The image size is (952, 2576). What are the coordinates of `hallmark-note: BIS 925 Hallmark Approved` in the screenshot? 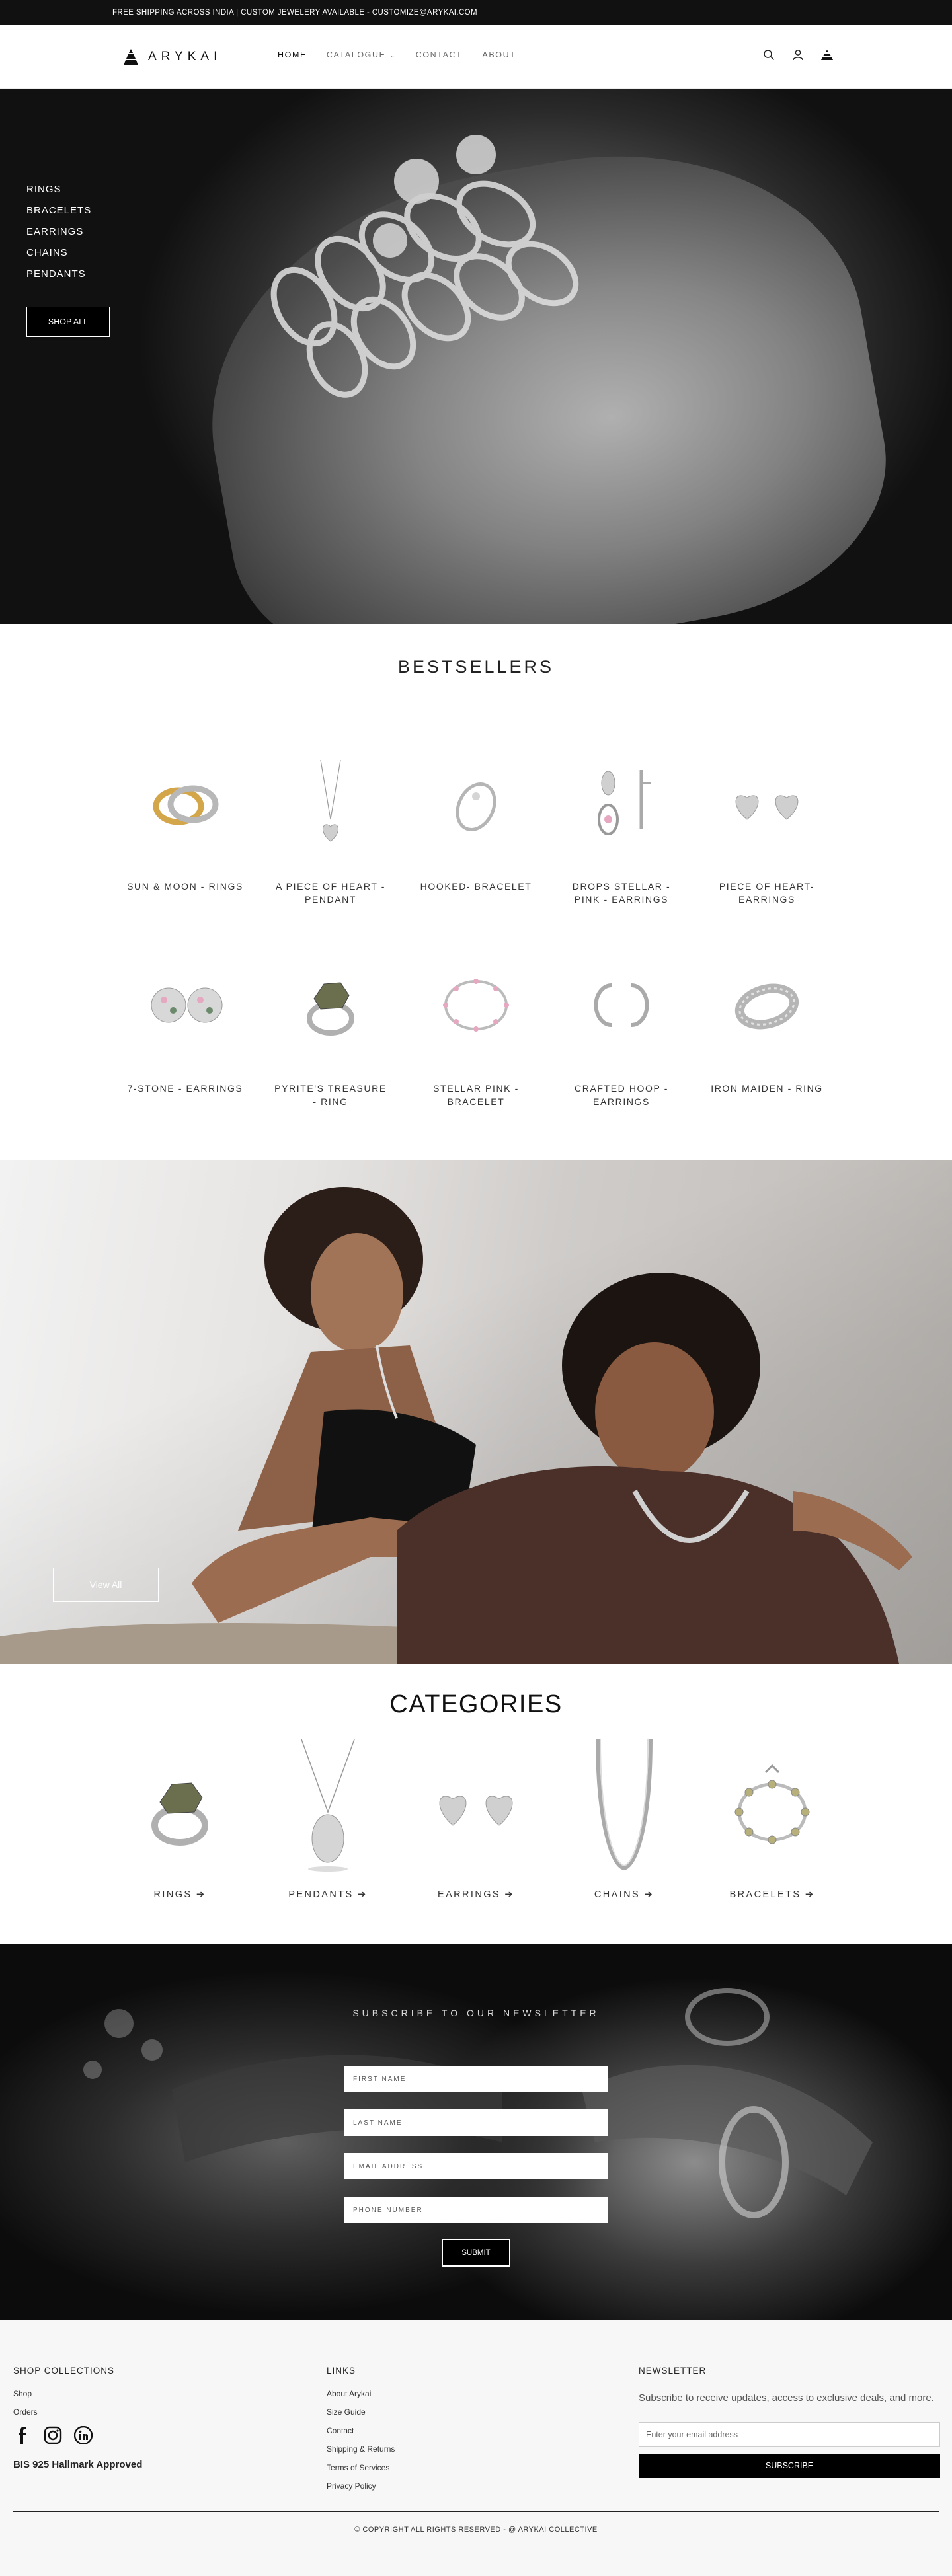 It's located at (78, 2464).